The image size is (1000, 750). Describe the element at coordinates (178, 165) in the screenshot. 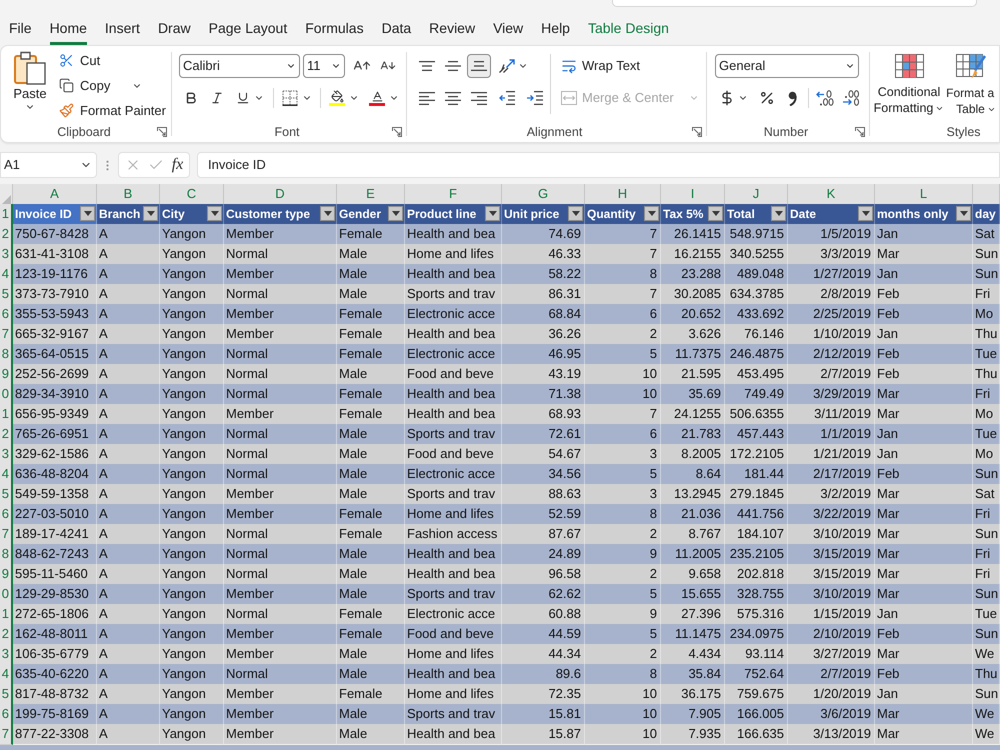

I see `insert-function-button: fx` at that location.